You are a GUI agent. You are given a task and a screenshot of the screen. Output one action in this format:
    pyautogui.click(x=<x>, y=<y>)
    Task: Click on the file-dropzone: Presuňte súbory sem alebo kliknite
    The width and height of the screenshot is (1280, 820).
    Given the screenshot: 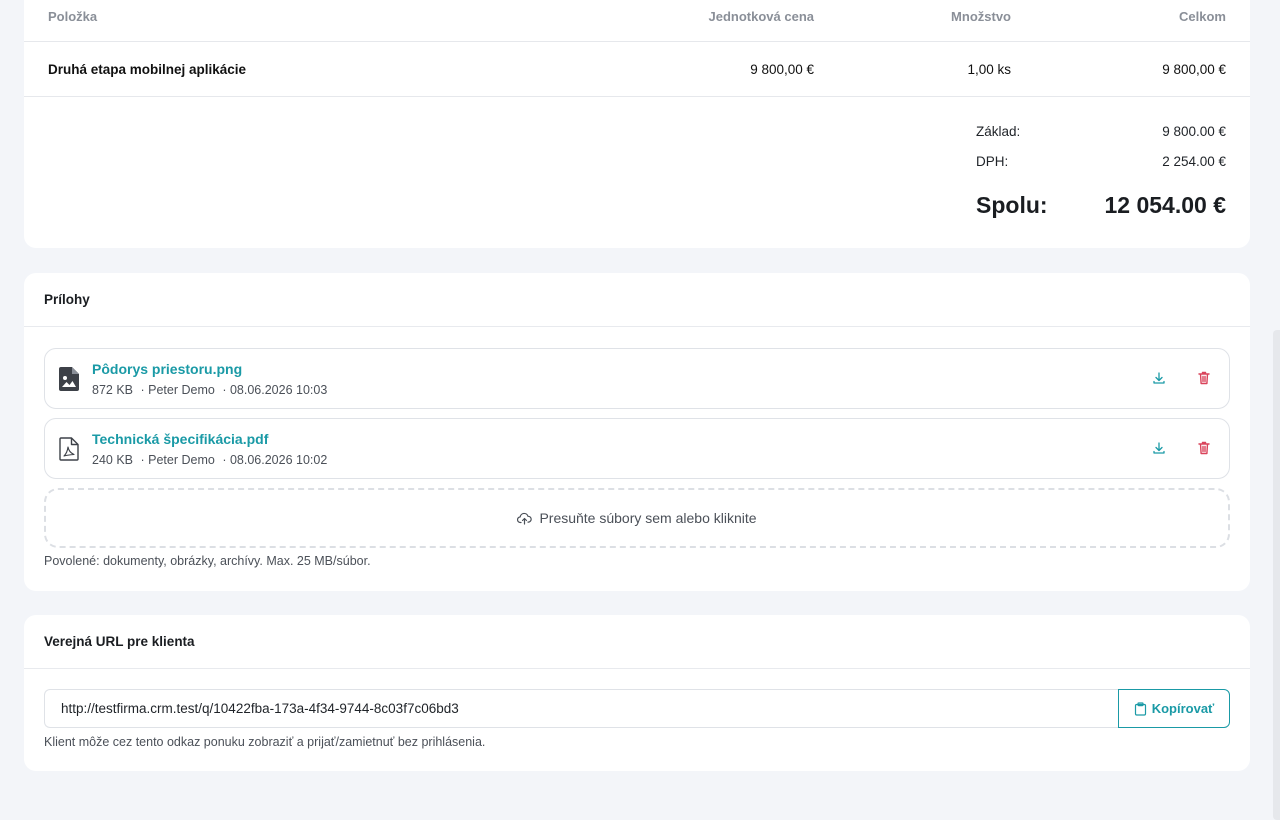 What is the action you would take?
    pyautogui.click(x=637, y=518)
    